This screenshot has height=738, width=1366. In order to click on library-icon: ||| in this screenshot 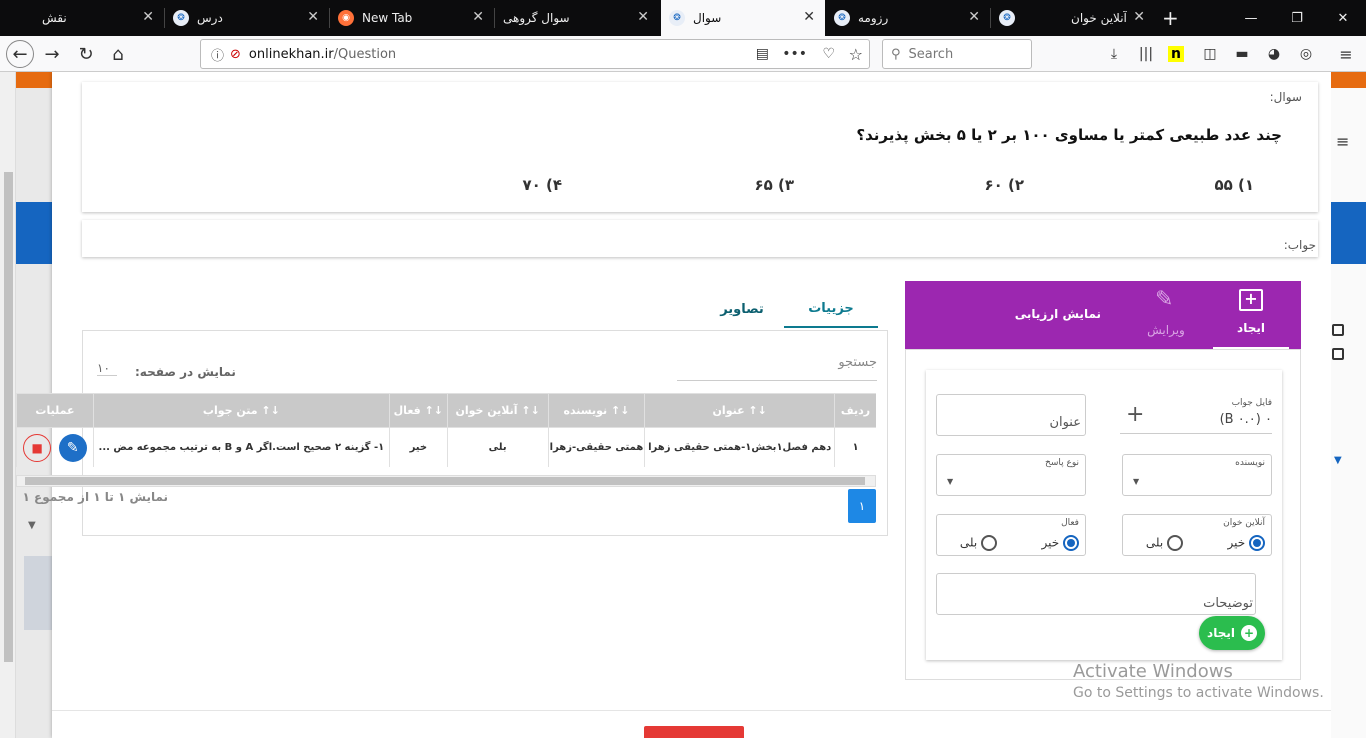, I will do `click(1146, 54)`.